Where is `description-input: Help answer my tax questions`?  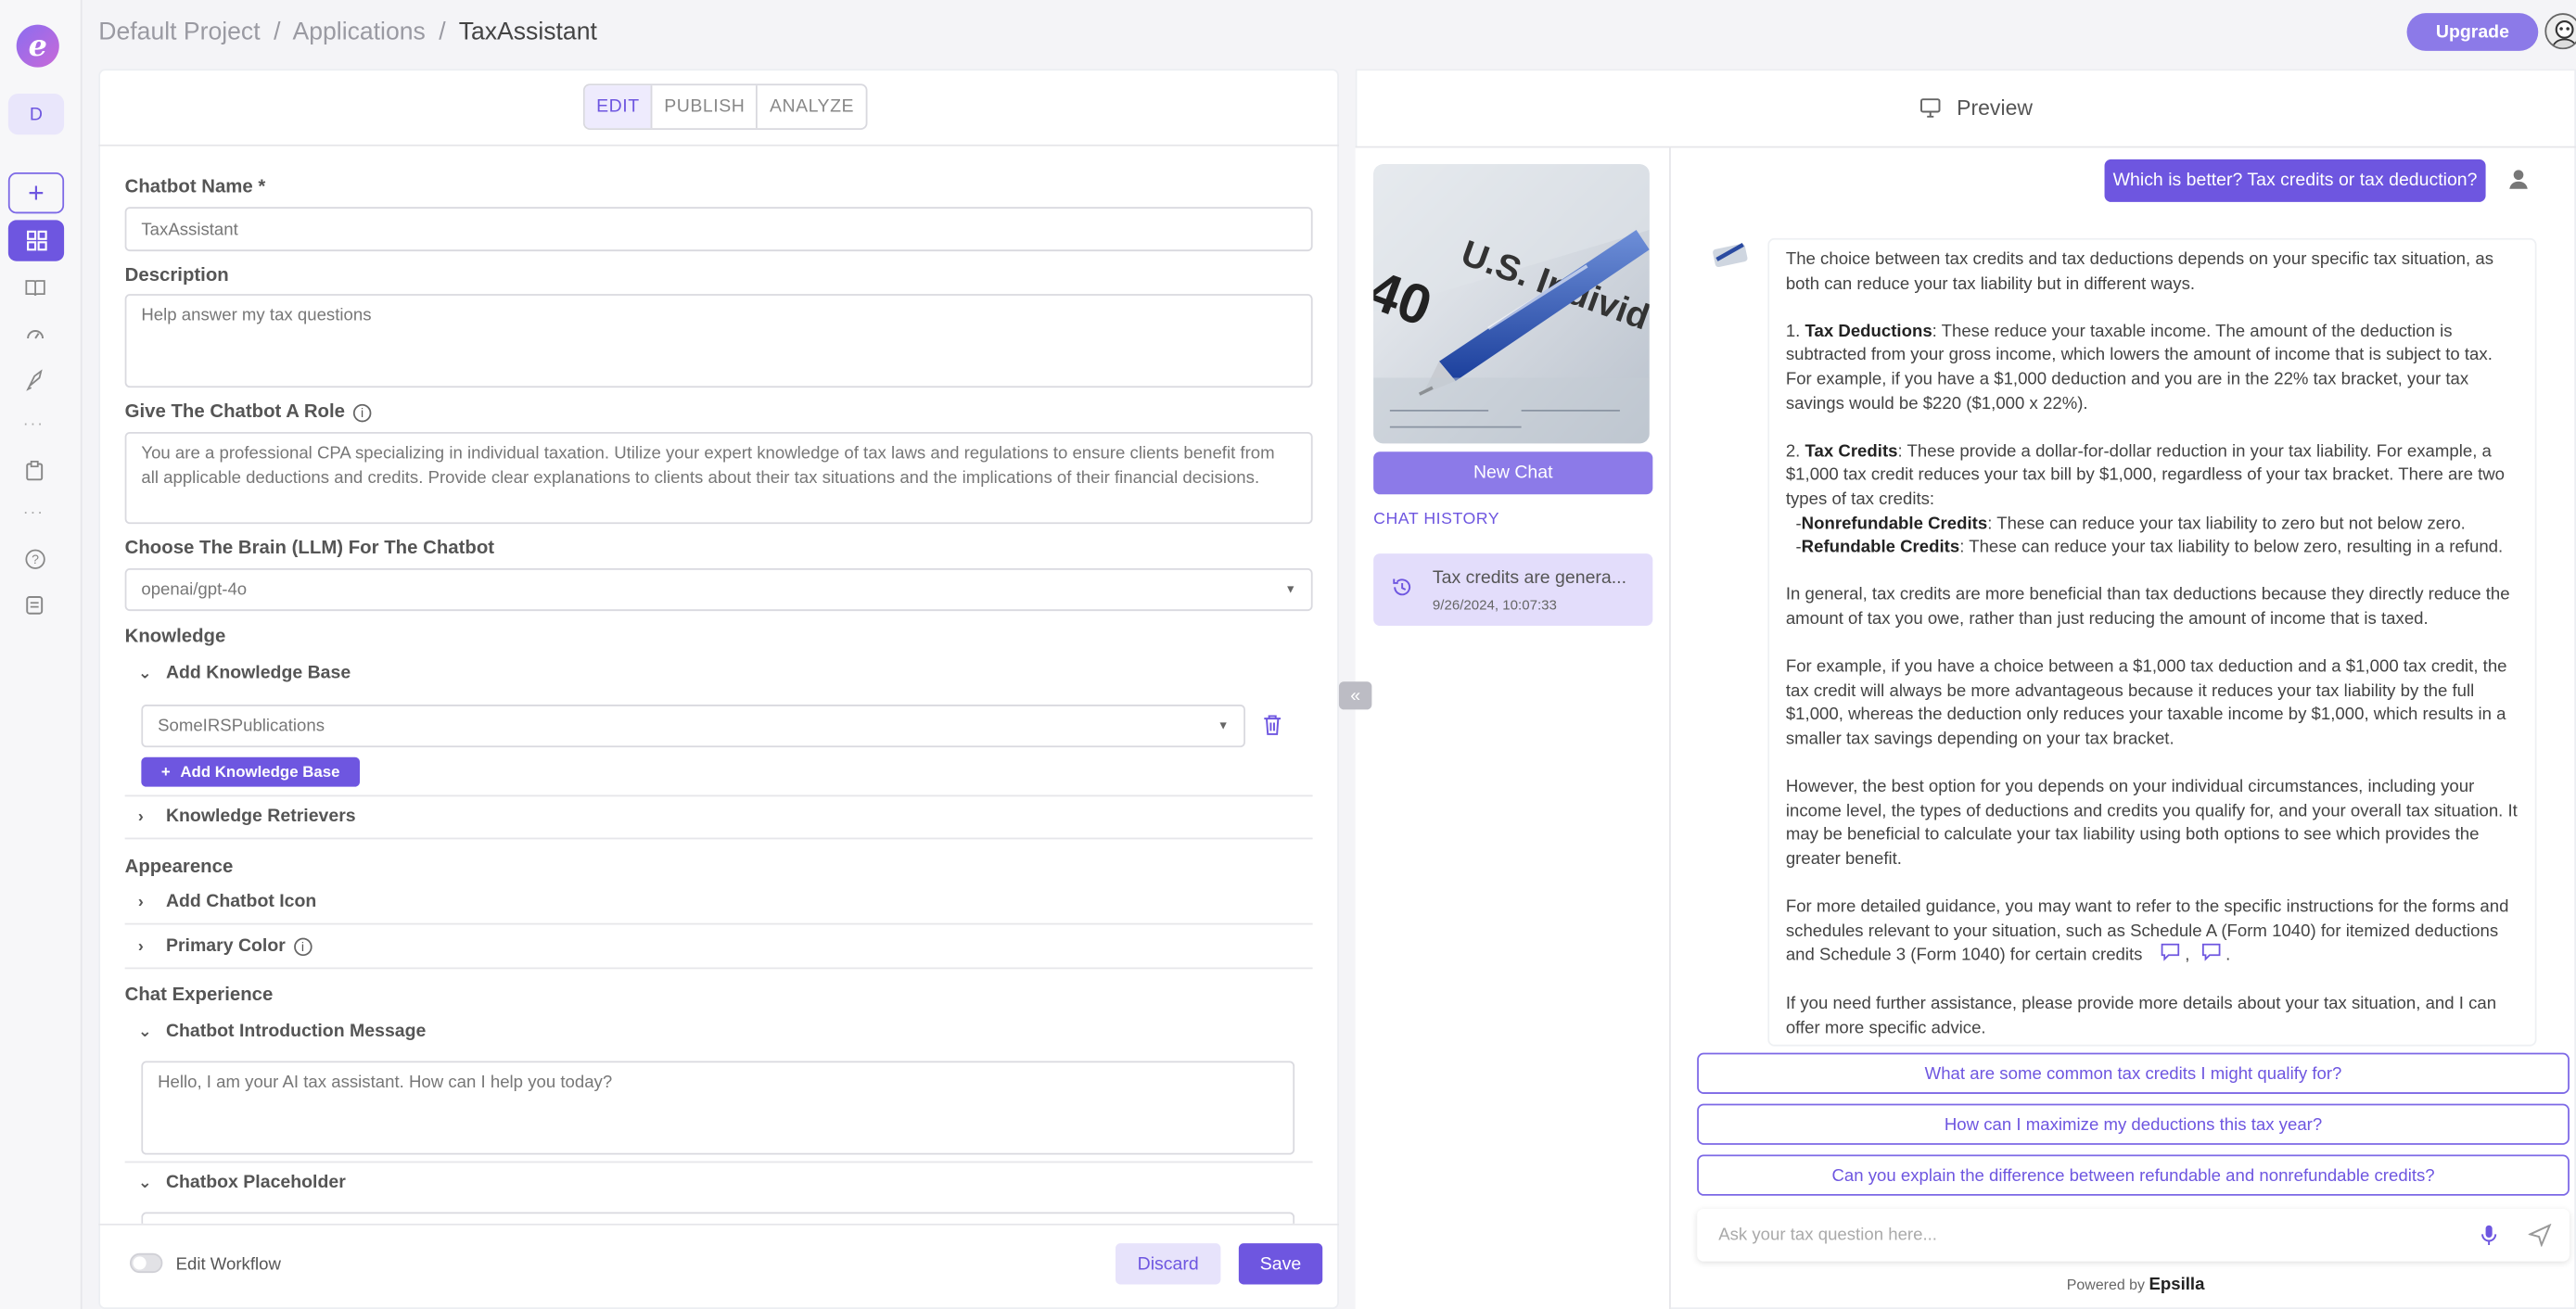
description-input: Help answer my tax questions is located at coordinates (719, 341).